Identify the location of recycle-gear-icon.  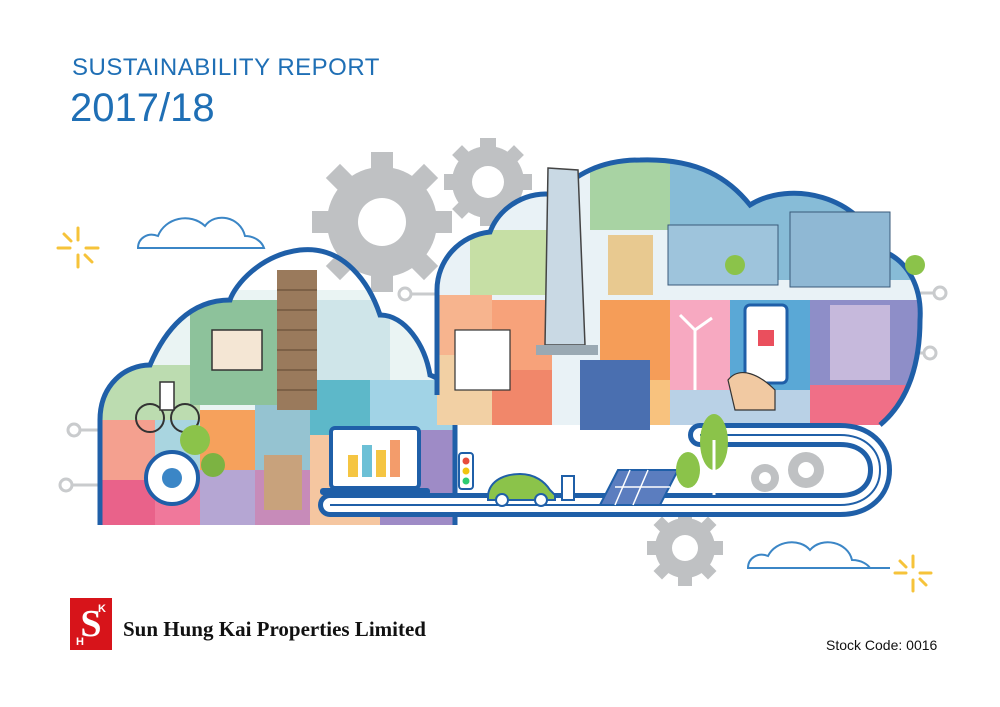
(195, 440).